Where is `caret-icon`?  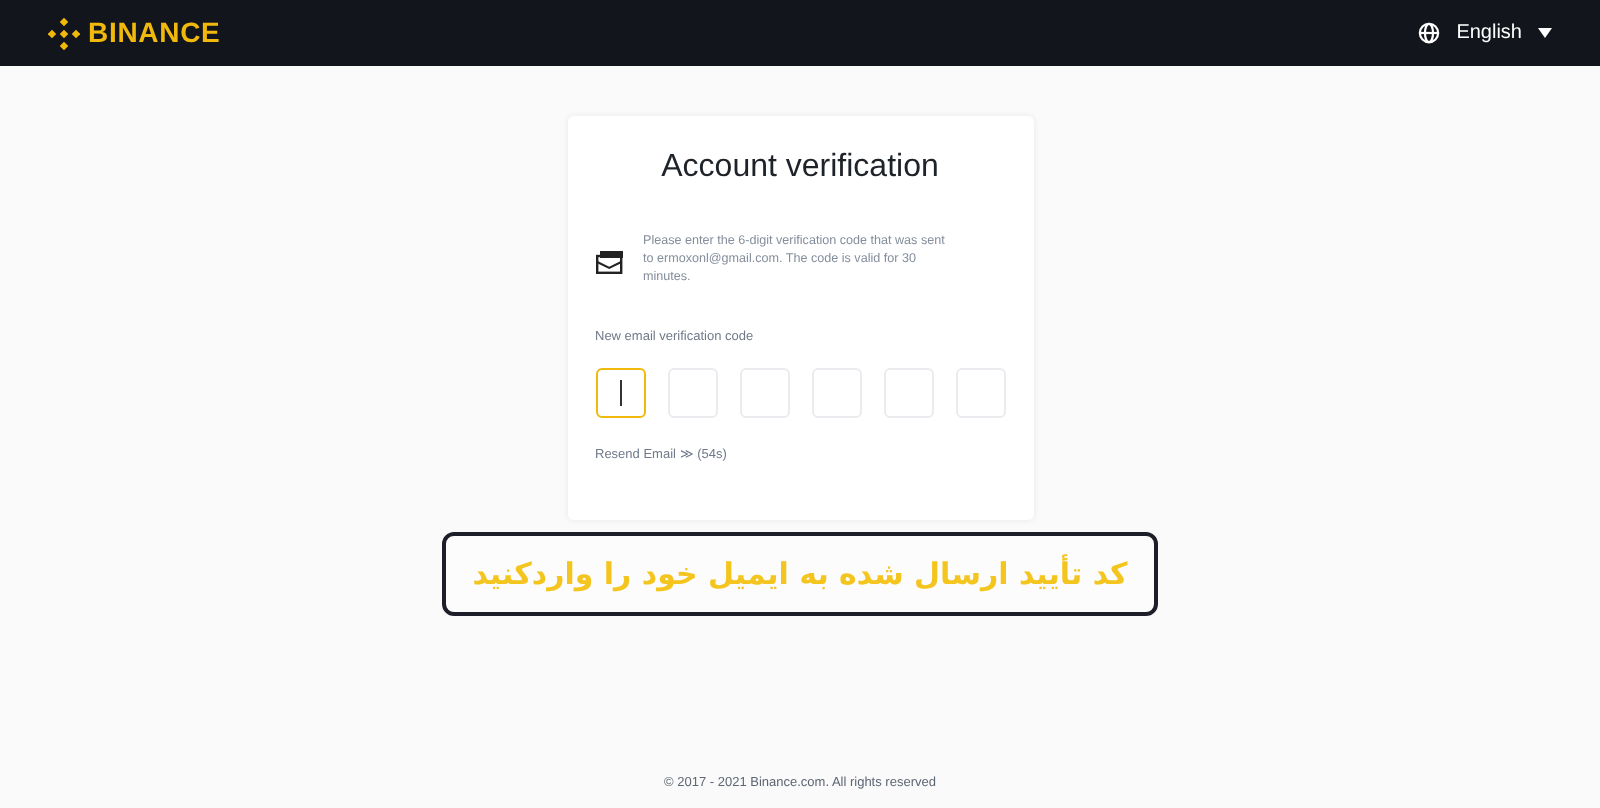 caret-icon is located at coordinates (1545, 33).